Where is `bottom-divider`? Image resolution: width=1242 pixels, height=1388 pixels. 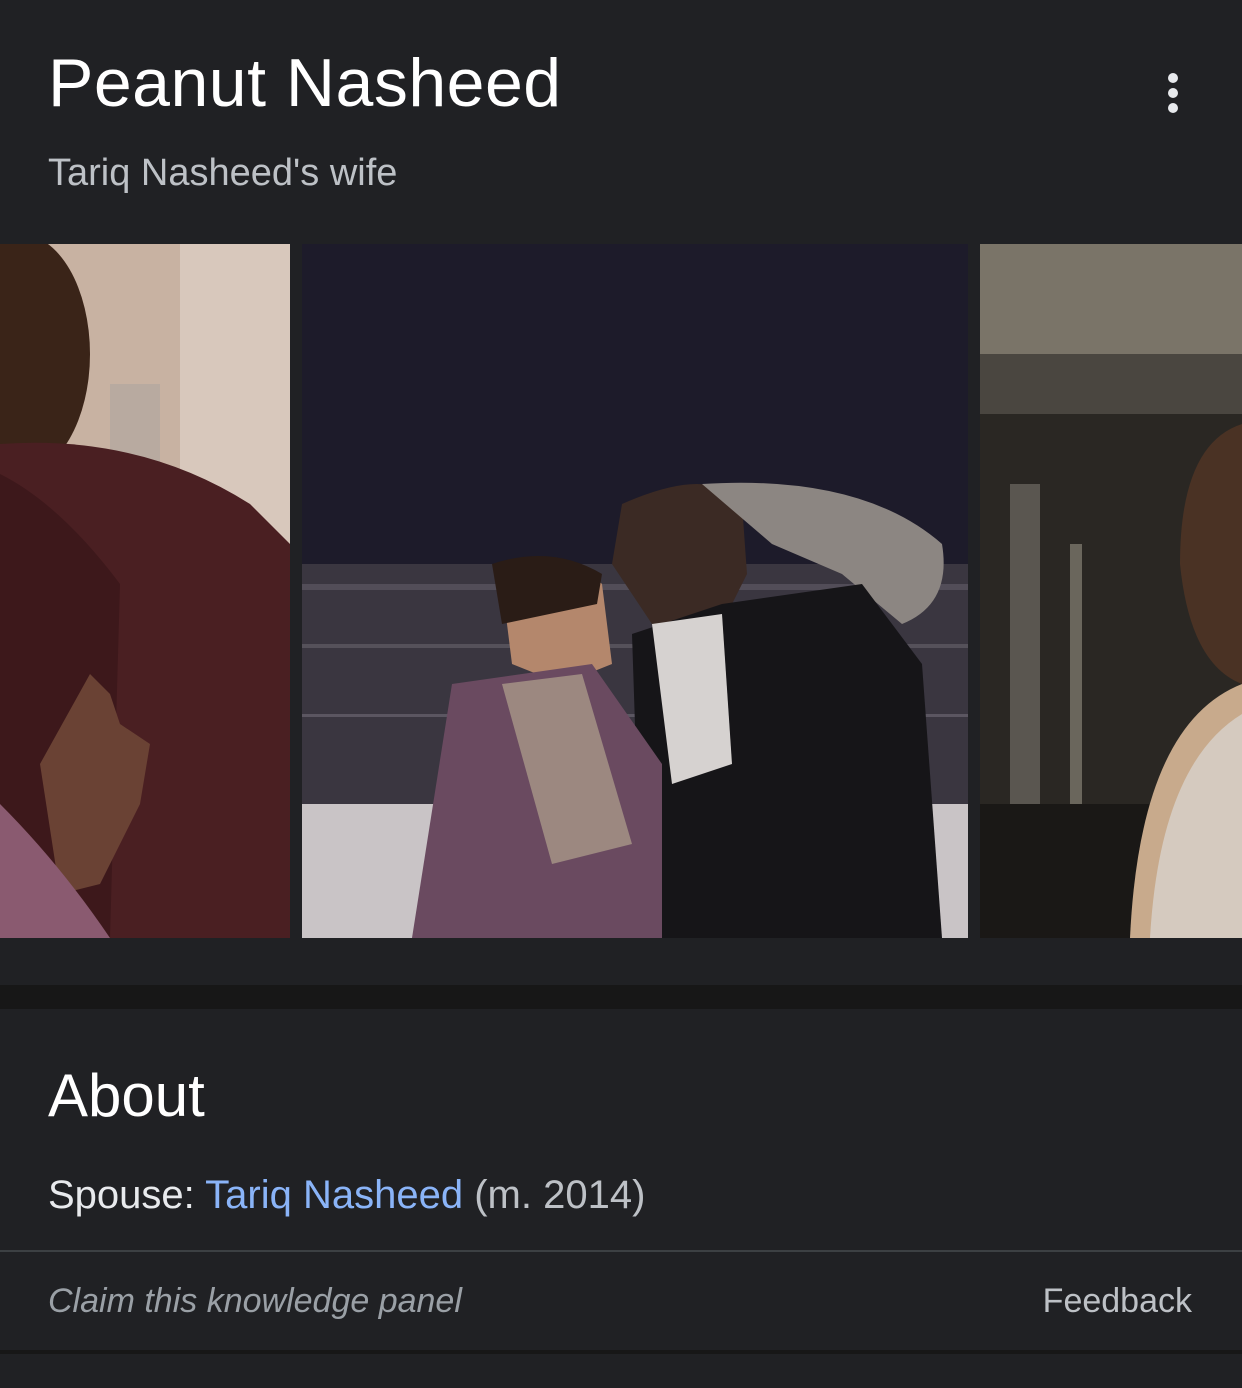 bottom-divider is located at coordinates (621, 1369).